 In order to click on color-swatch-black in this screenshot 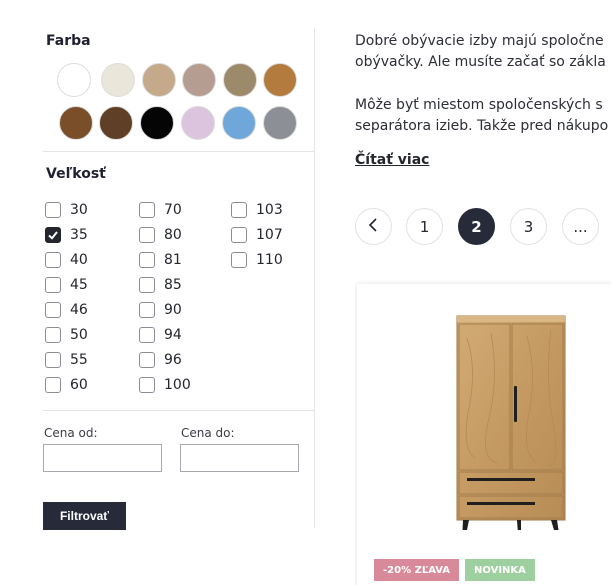, I will do `click(157, 123)`.